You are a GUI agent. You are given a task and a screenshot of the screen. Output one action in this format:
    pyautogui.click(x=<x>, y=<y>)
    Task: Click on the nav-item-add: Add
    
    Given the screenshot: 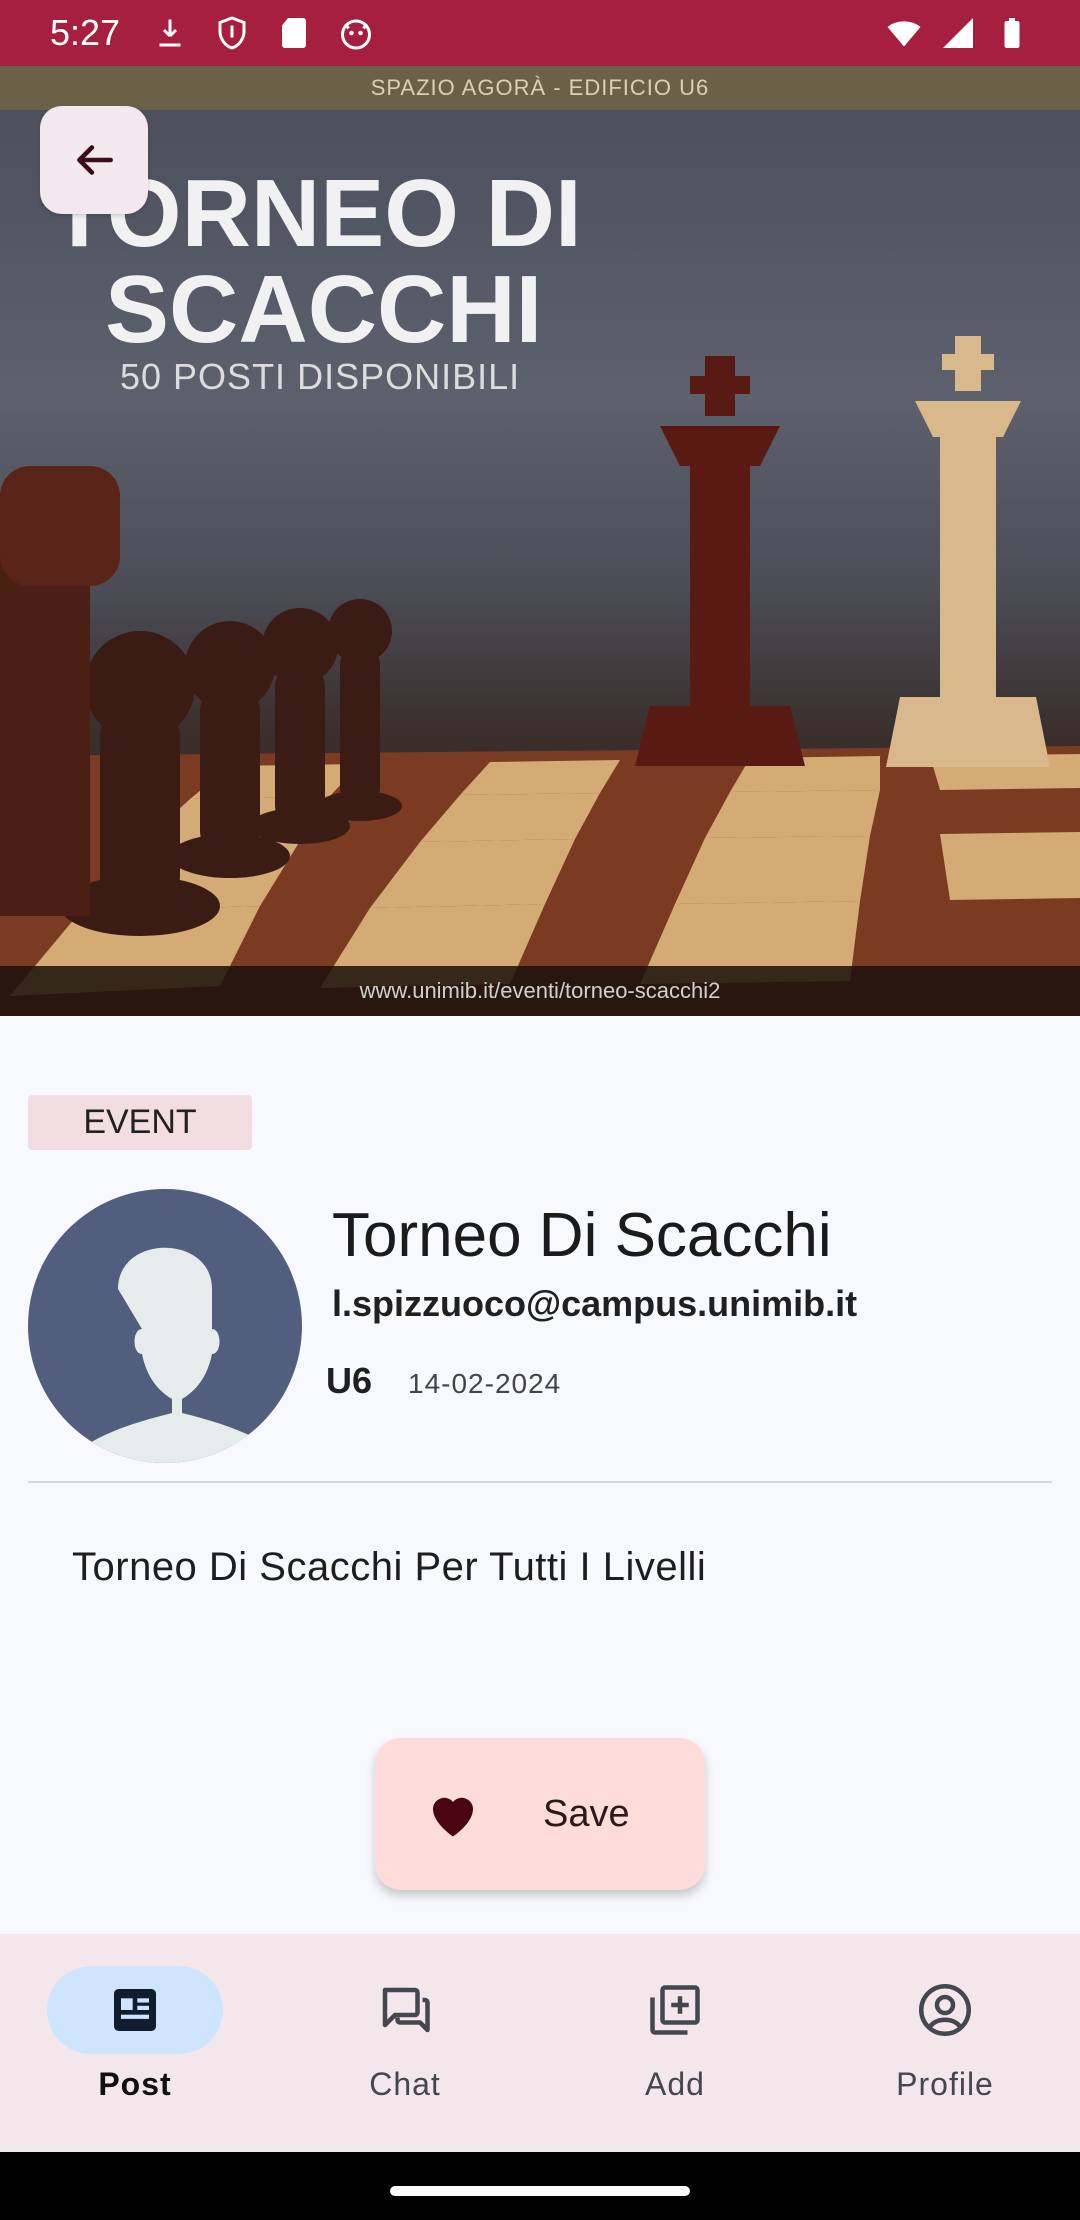 What is the action you would take?
    pyautogui.click(x=675, y=2043)
    